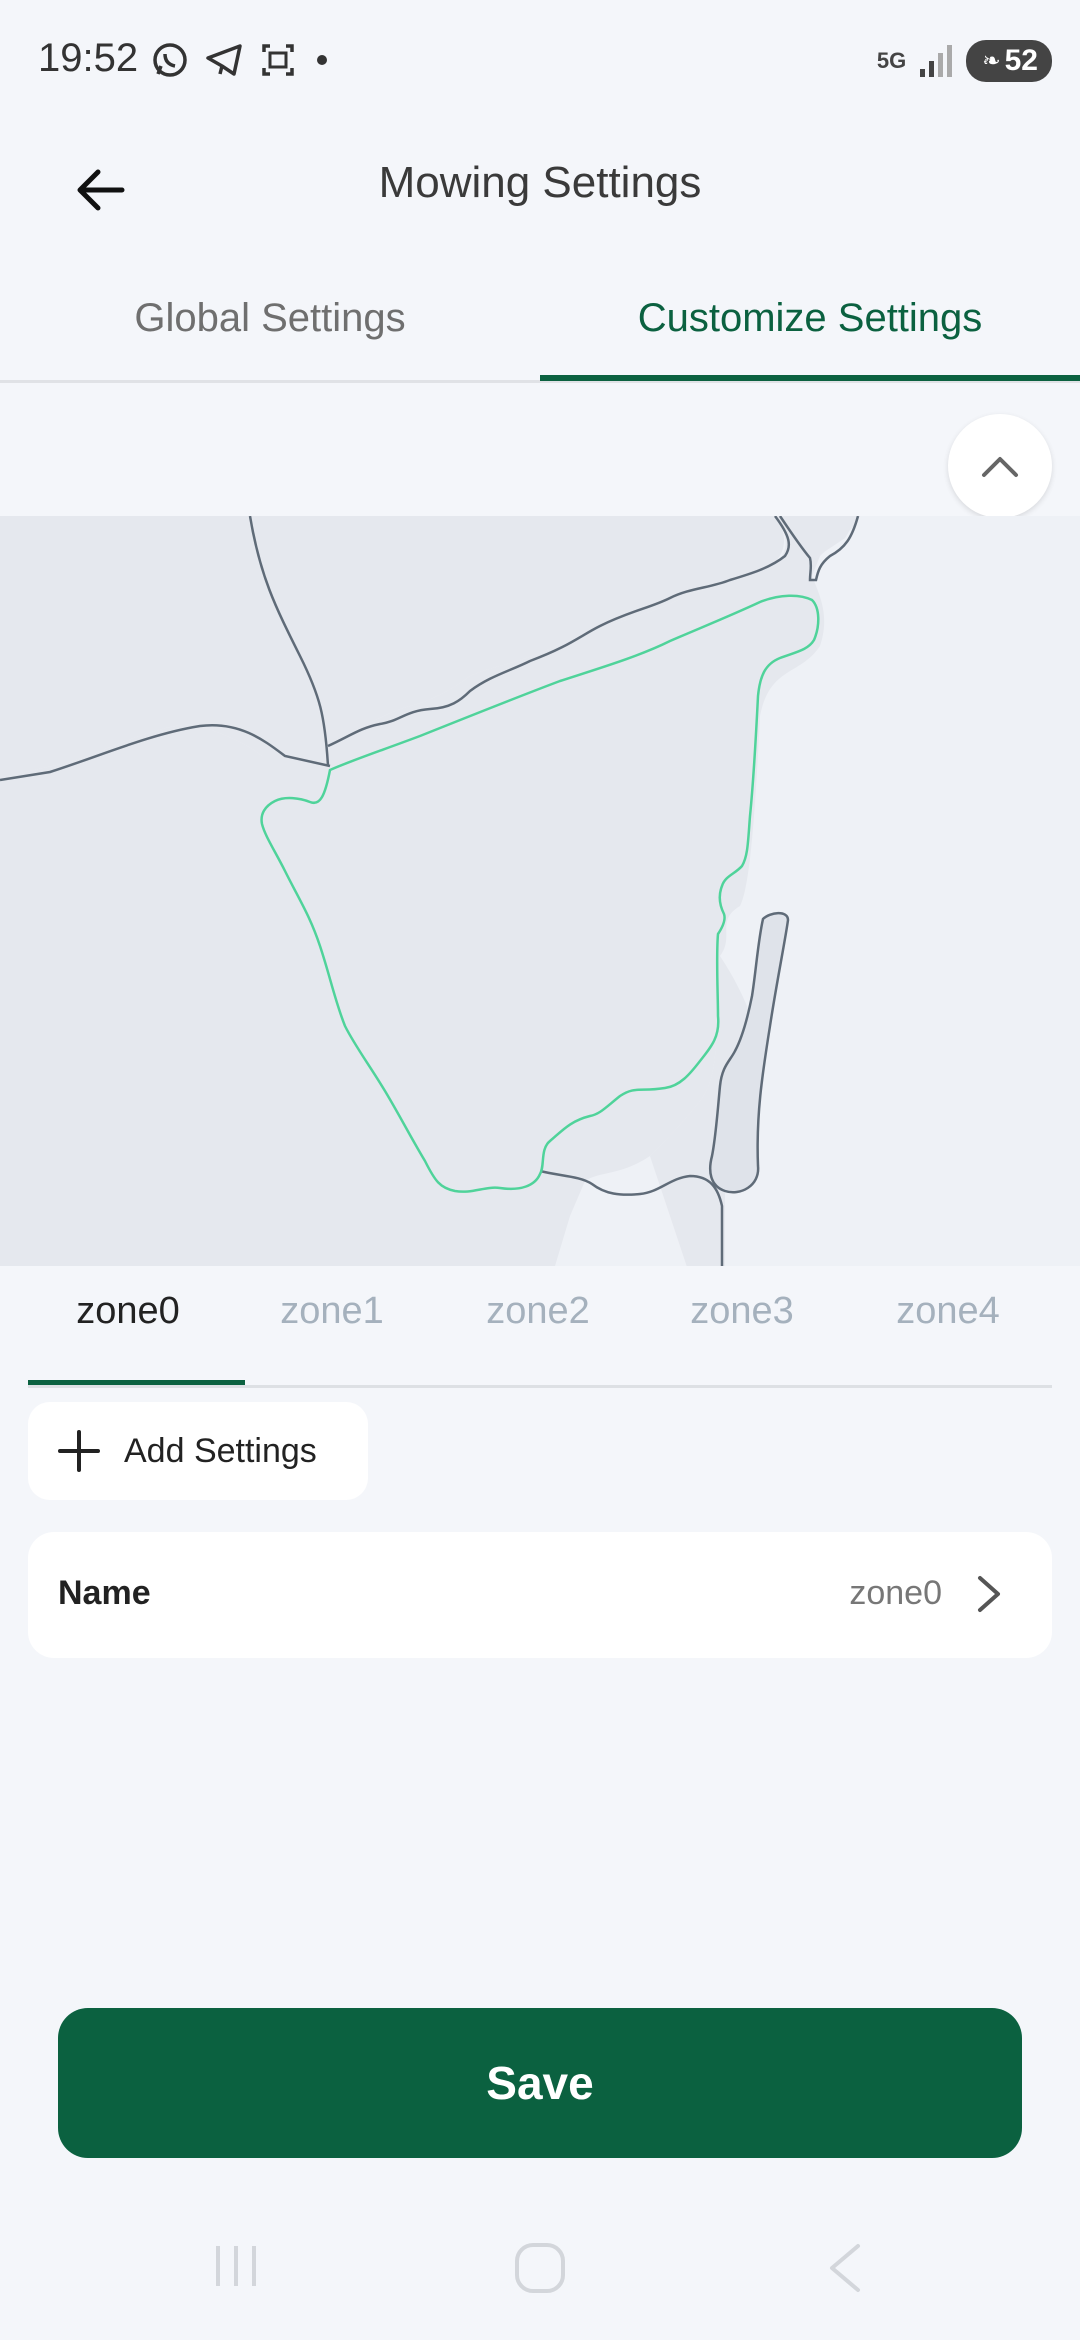  I want to click on battery-level: 52, so click(1021, 60).